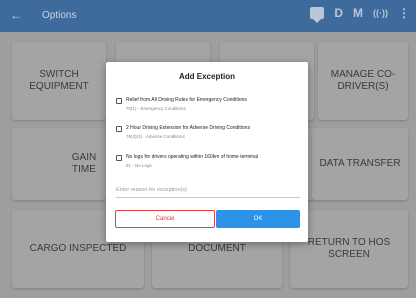 This screenshot has width=416, height=298. I want to click on tile-gain-time: GAIN TIME, so click(59, 164).